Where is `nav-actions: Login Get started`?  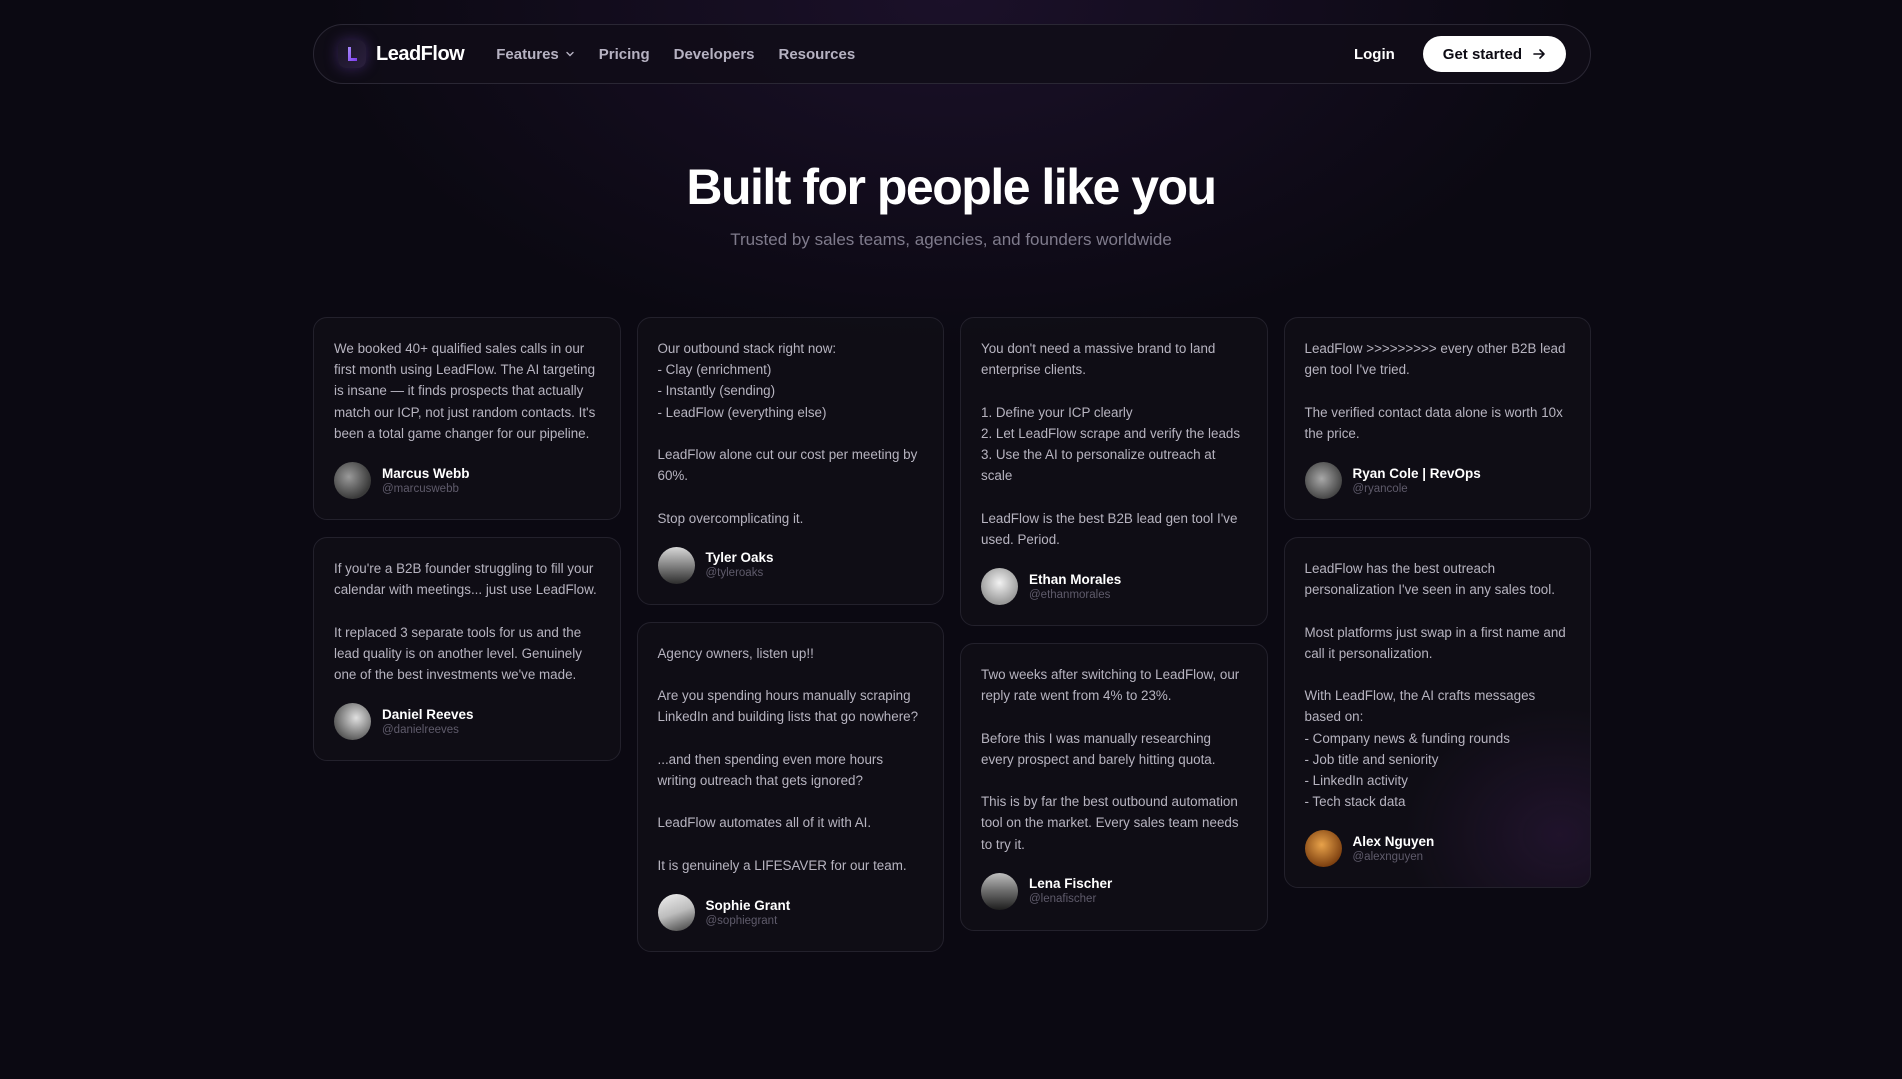
nav-actions: Login Get started is located at coordinates (1460, 54).